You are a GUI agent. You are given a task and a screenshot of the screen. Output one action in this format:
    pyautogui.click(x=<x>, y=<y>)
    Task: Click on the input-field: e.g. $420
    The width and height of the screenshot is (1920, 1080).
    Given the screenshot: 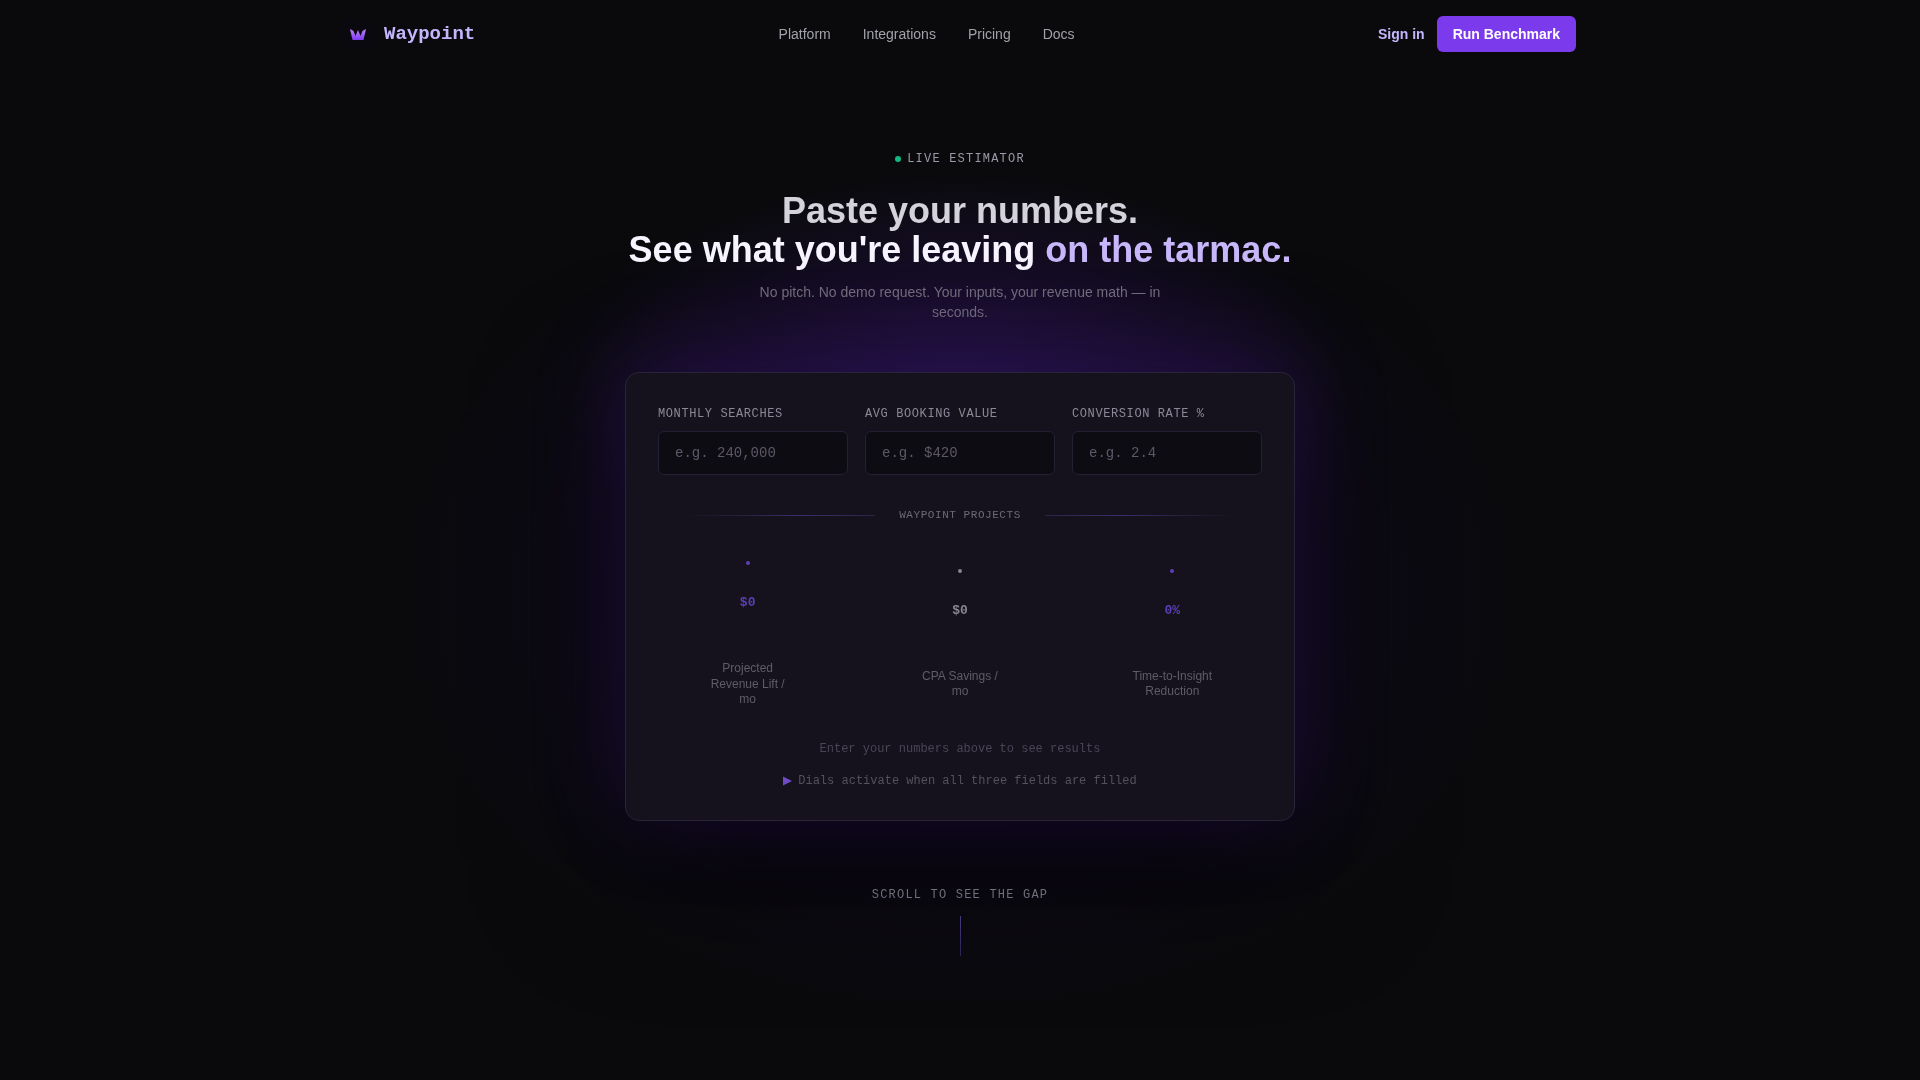 What is the action you would take?
    pyautogui.click(x=960, y=453)
    